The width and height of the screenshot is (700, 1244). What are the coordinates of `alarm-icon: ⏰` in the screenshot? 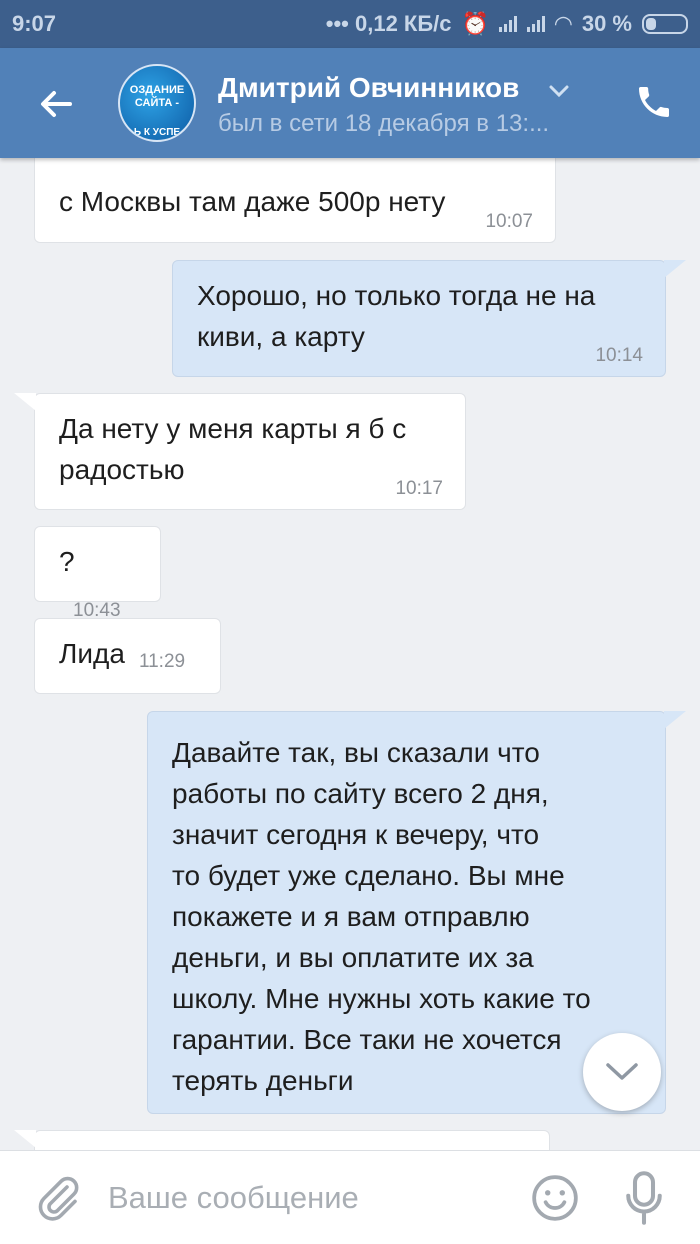 It's located at (475, 23).